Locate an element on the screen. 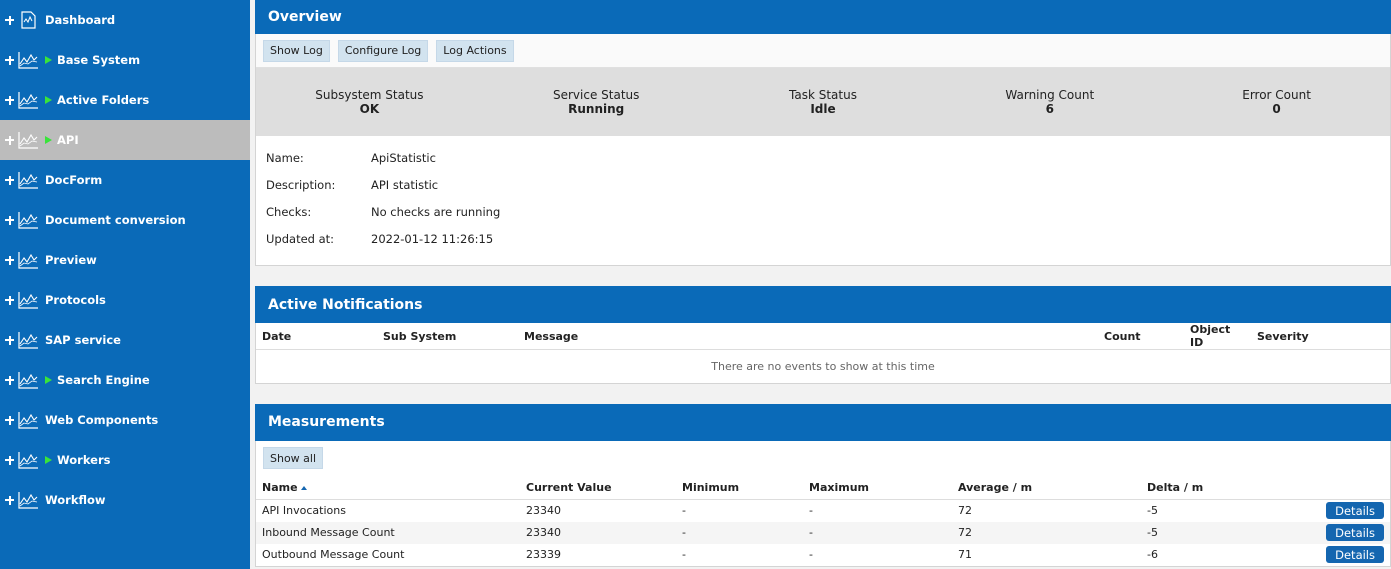  column-header-severity: Severity is located at coordinates (1320, 336).